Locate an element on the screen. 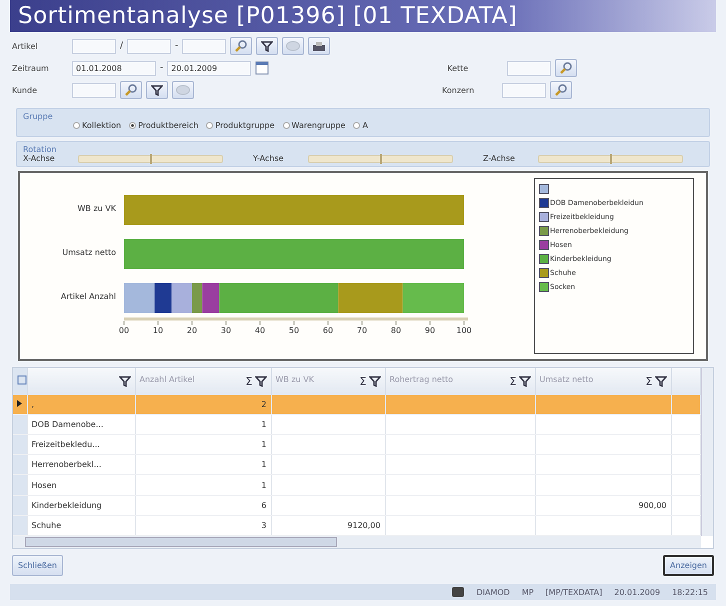  app-icon is located at coordinates (458, 592).